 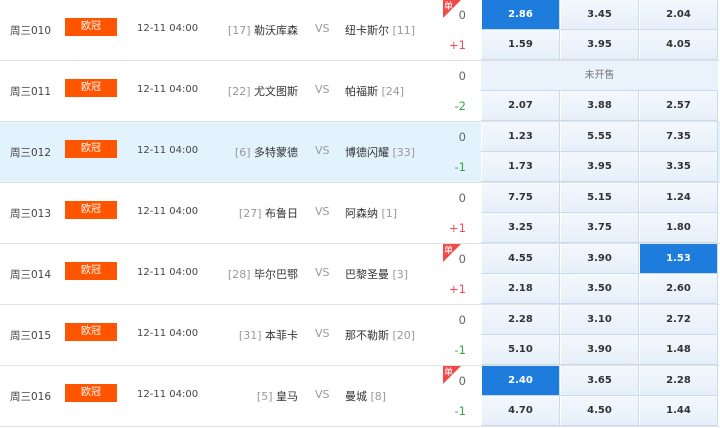 What do you see at coordinates (268, 335) in the screenshot?
I see `home-team: [31] 本菲卡` at bounding box center [268, 335].